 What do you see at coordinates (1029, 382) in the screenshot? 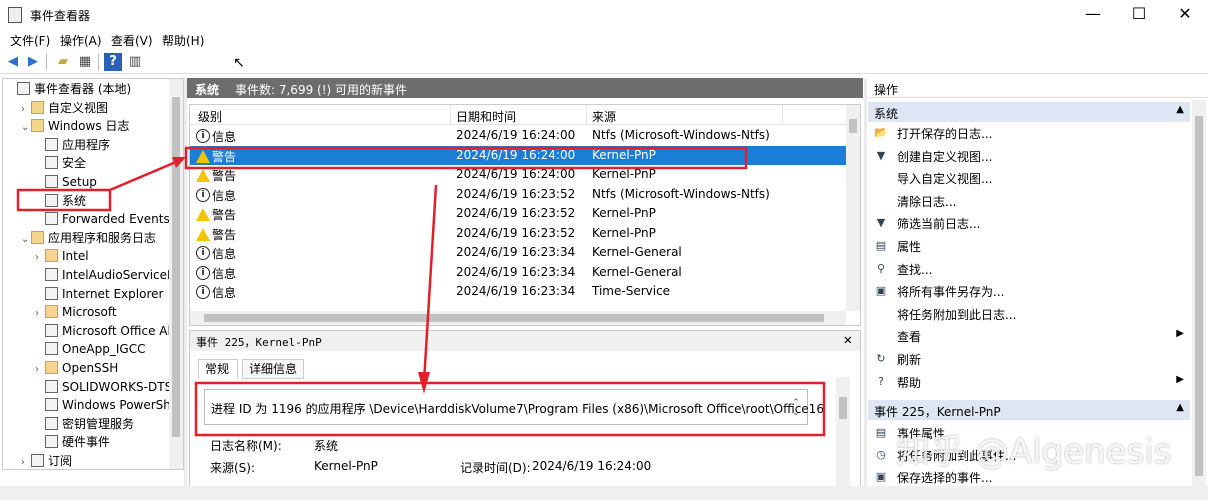
I see `action-item: ? 帮助 ▶` at bounding box center [1029, 382].